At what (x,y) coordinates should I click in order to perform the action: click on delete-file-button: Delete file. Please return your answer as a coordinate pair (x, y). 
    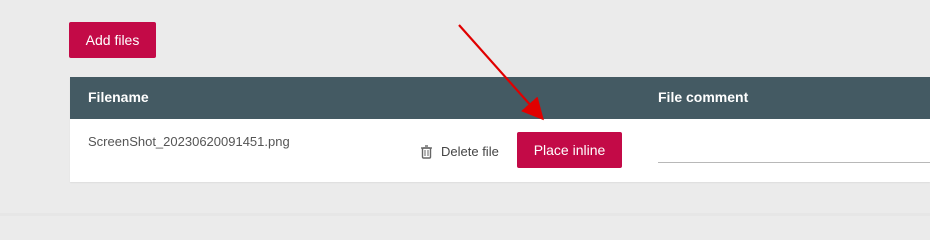
    Looking at the image, I should click on (459, 151).